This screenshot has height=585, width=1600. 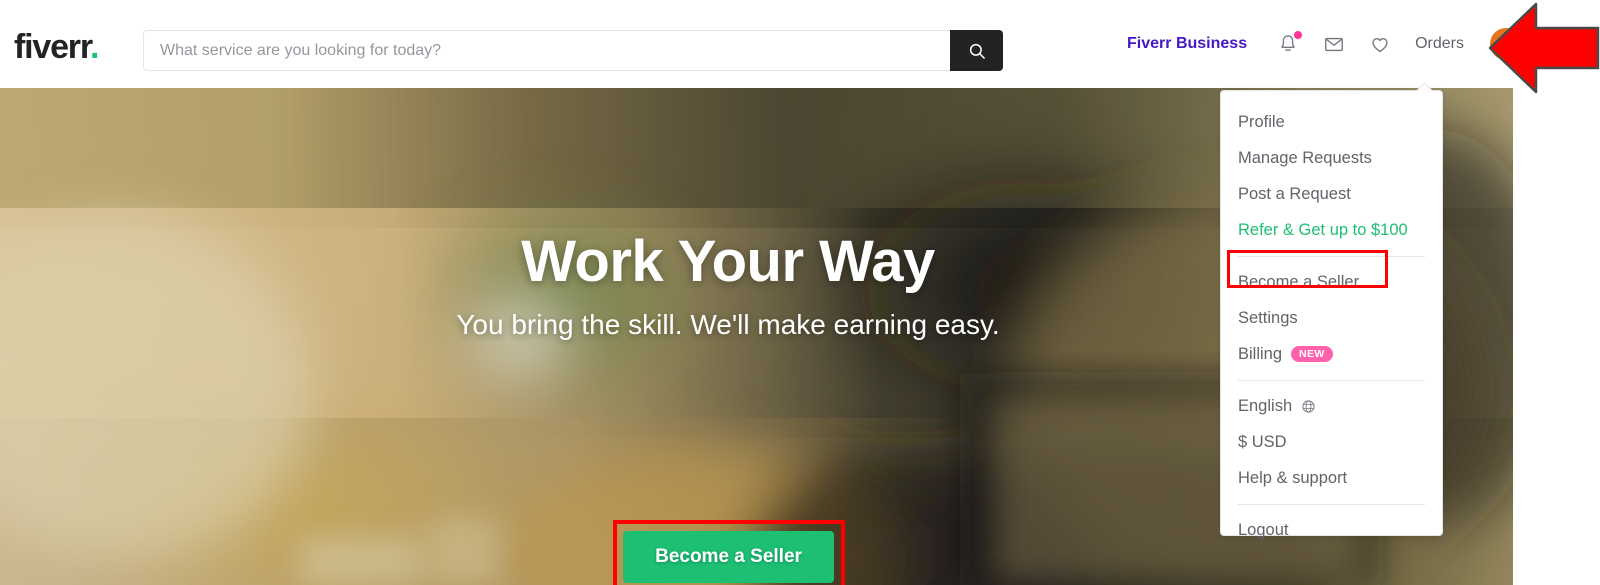 What do you see at coordinates (1312, 354) in the screenshot?
I see `new-badge: NEW` at bounding box center [1312, 354].